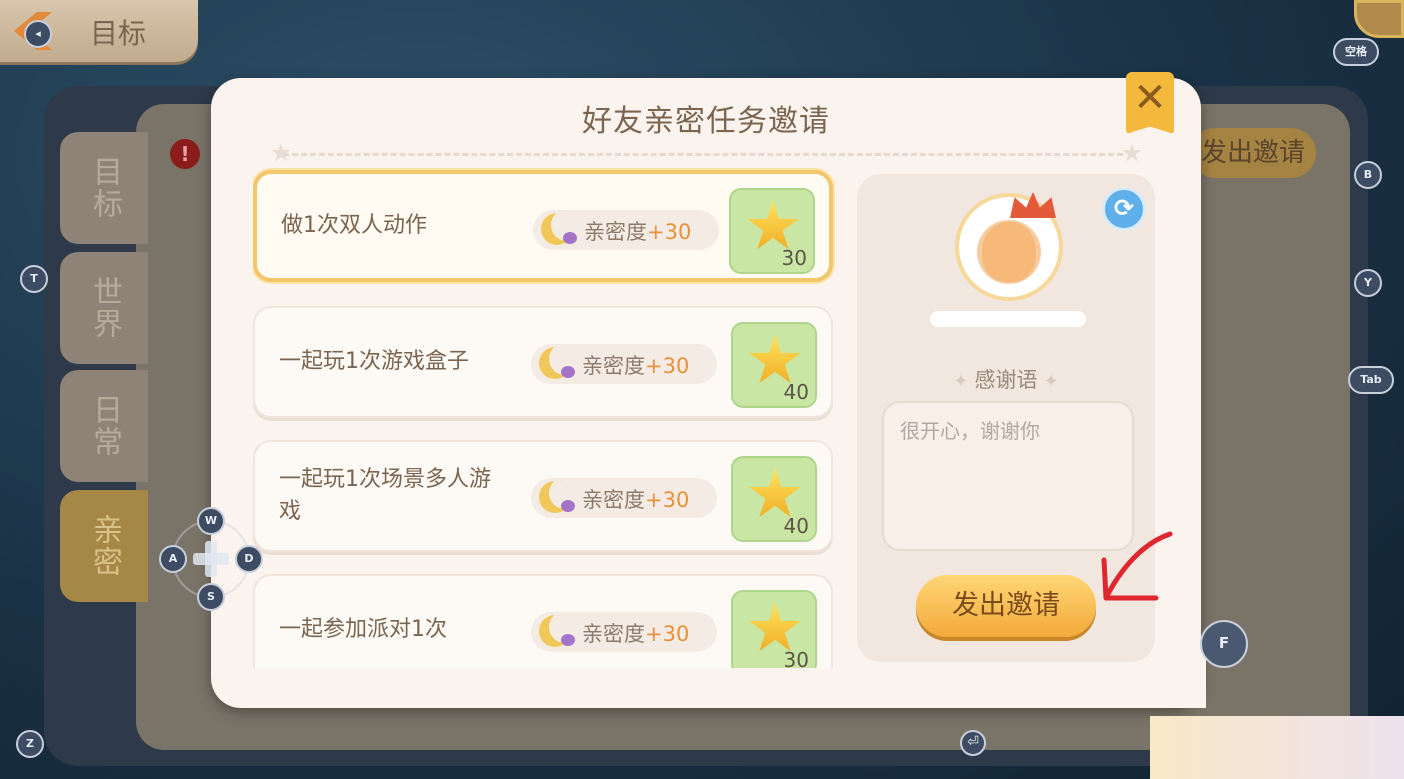 The width and height of the screenshot is (1404, 779). Describe the element at coordinates (973, 743) in the screenshot. I see `key-hint-enter: ⏎` at that location.